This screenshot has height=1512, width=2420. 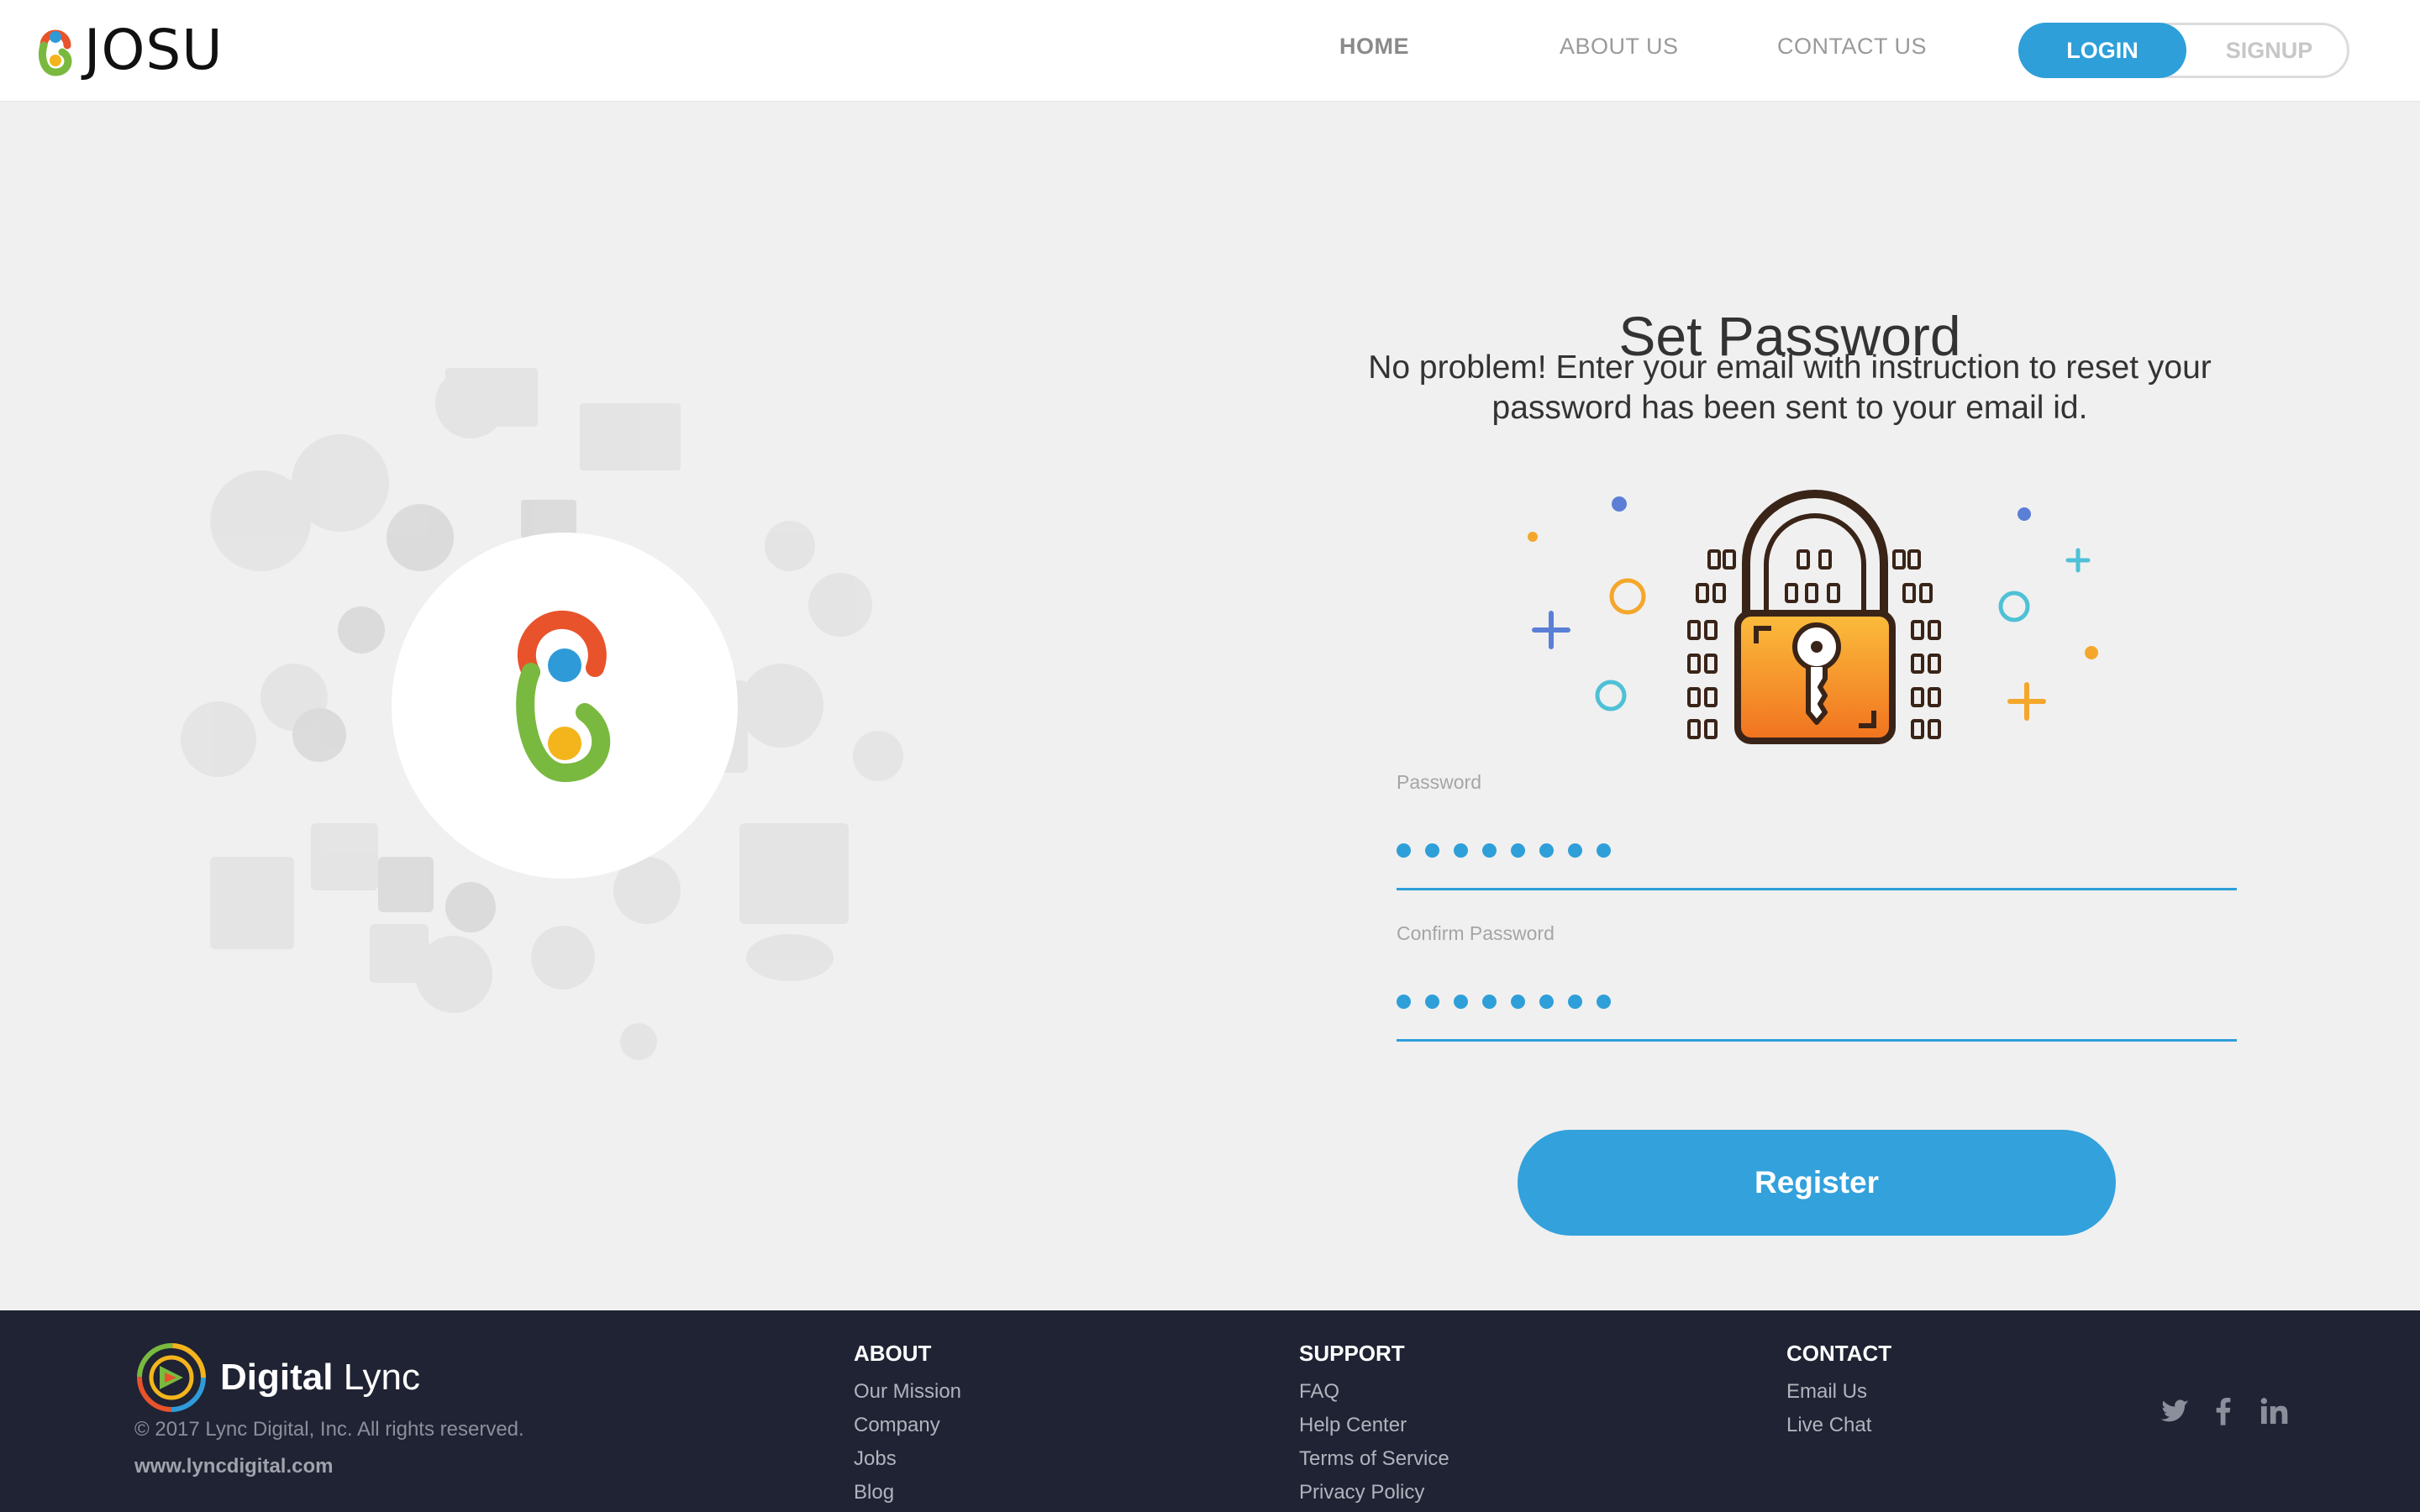 I want to click on footer-link-privacy: Privacy Policy, so click(x=1374, y=1492).